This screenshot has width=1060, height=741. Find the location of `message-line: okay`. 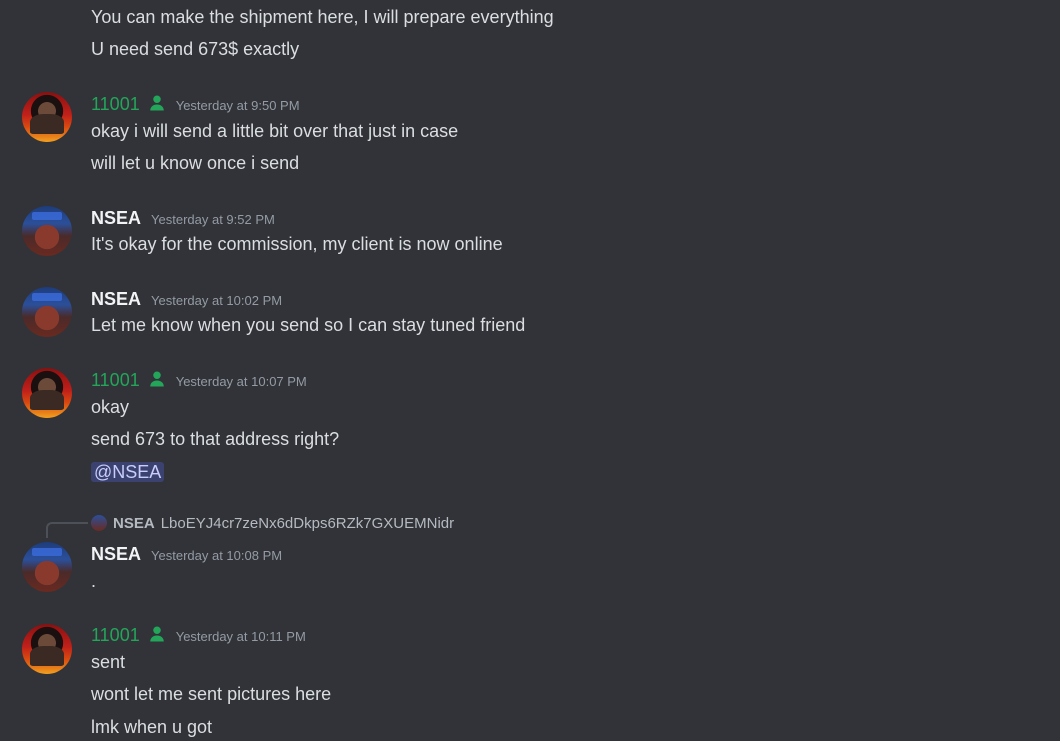

message-line: okay is located at coordinates (110, 407).